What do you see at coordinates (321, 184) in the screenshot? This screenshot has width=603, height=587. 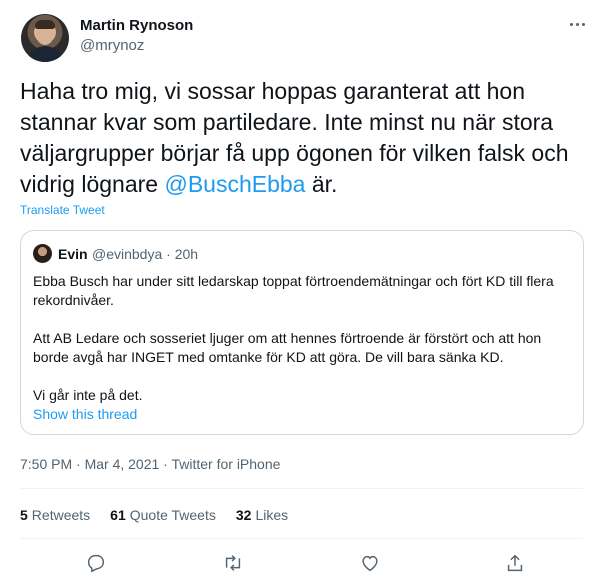 I see `tweet-text-end: är.` at bounding box center [321, 184].